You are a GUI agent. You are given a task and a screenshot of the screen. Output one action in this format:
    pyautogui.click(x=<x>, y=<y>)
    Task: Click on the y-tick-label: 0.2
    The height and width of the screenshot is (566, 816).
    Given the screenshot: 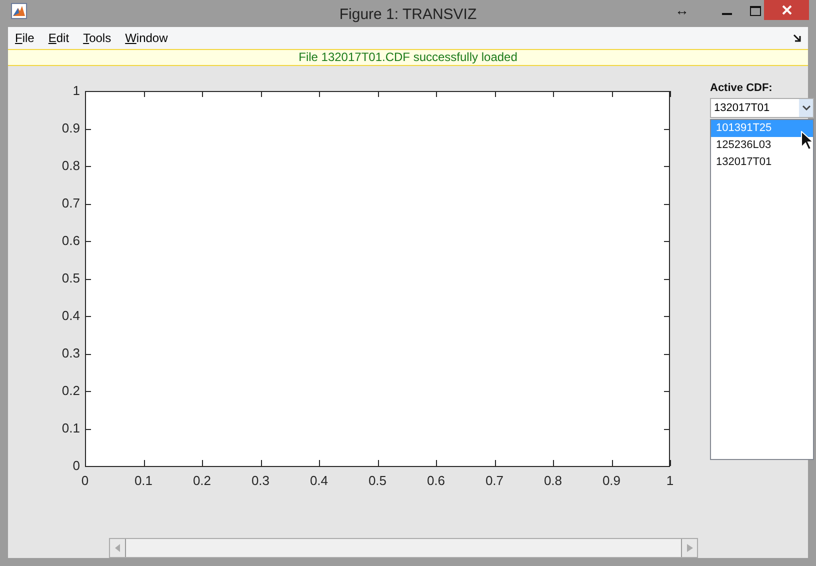 What is the action you would take?
    pyautogui.click(x=71, y=390)
    